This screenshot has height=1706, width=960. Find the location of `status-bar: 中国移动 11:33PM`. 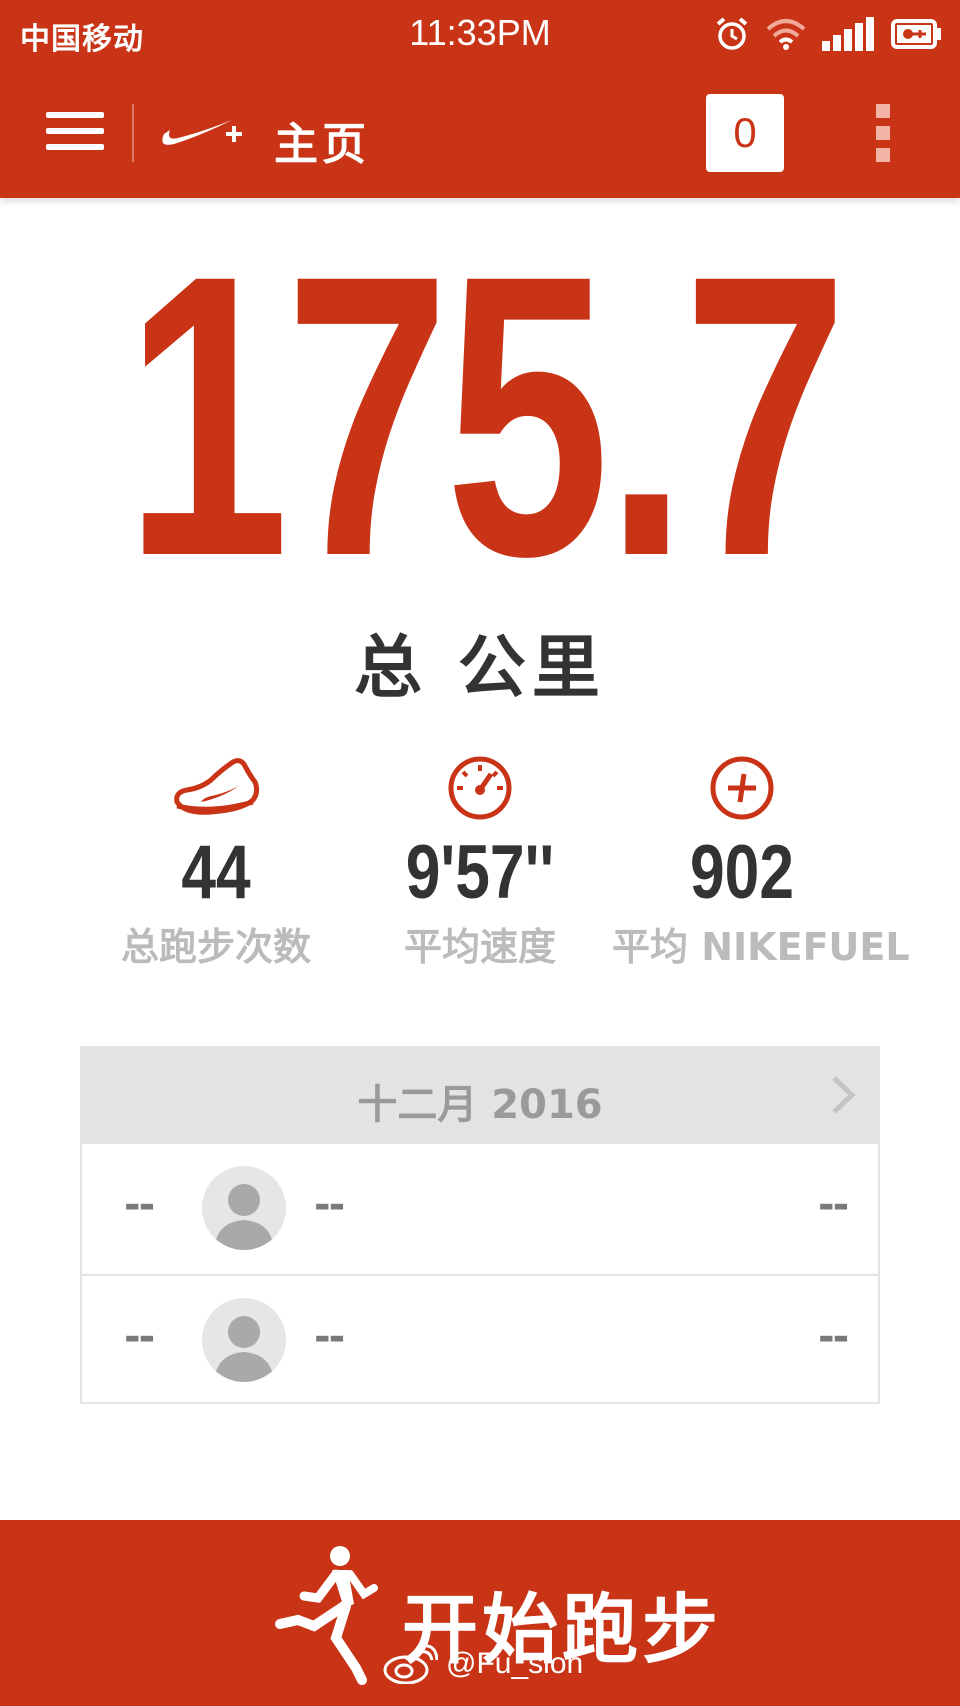

status-bar: 中国移动 11:33PM is located at coordinates (480, 34).